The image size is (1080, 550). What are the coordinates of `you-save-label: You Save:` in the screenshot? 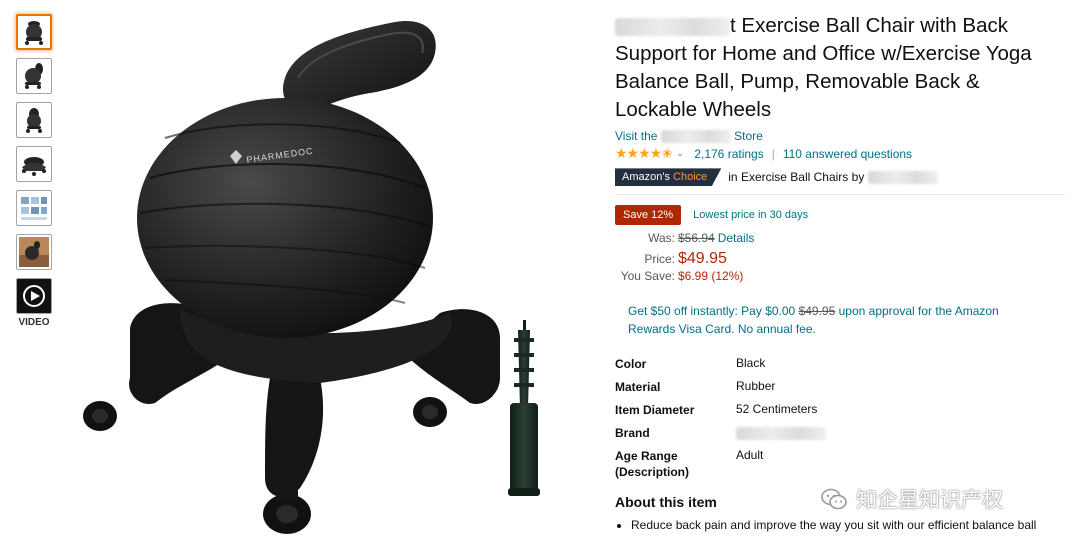 It's located at (647, 276).